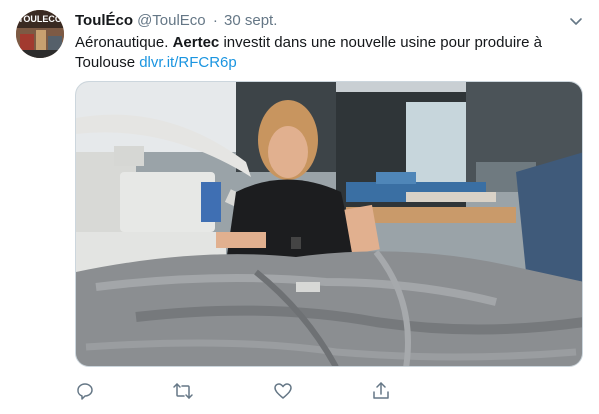  I want to click on tweet-actions, so click(275, 392).